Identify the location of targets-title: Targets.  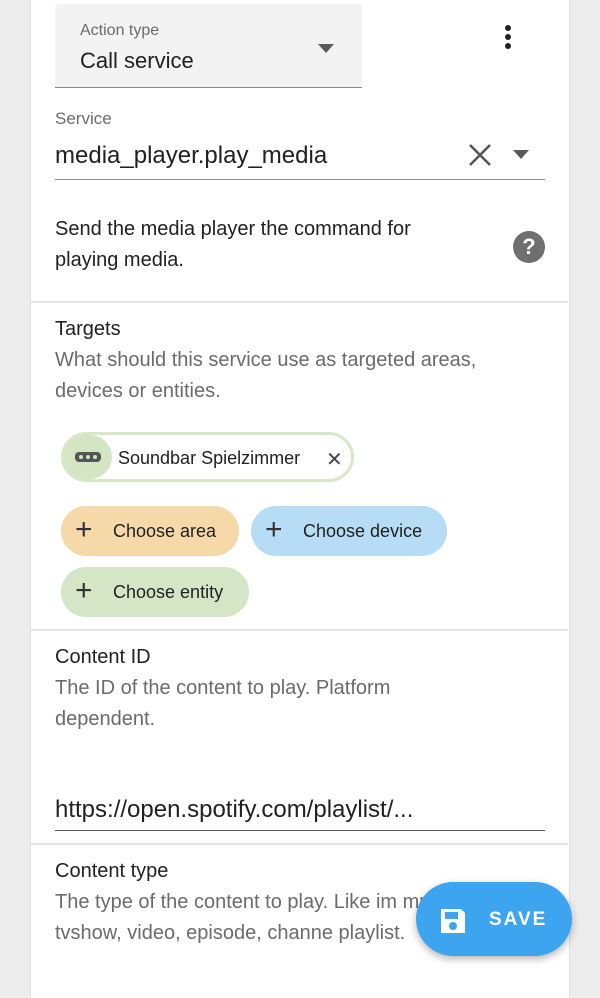
(88, 329).